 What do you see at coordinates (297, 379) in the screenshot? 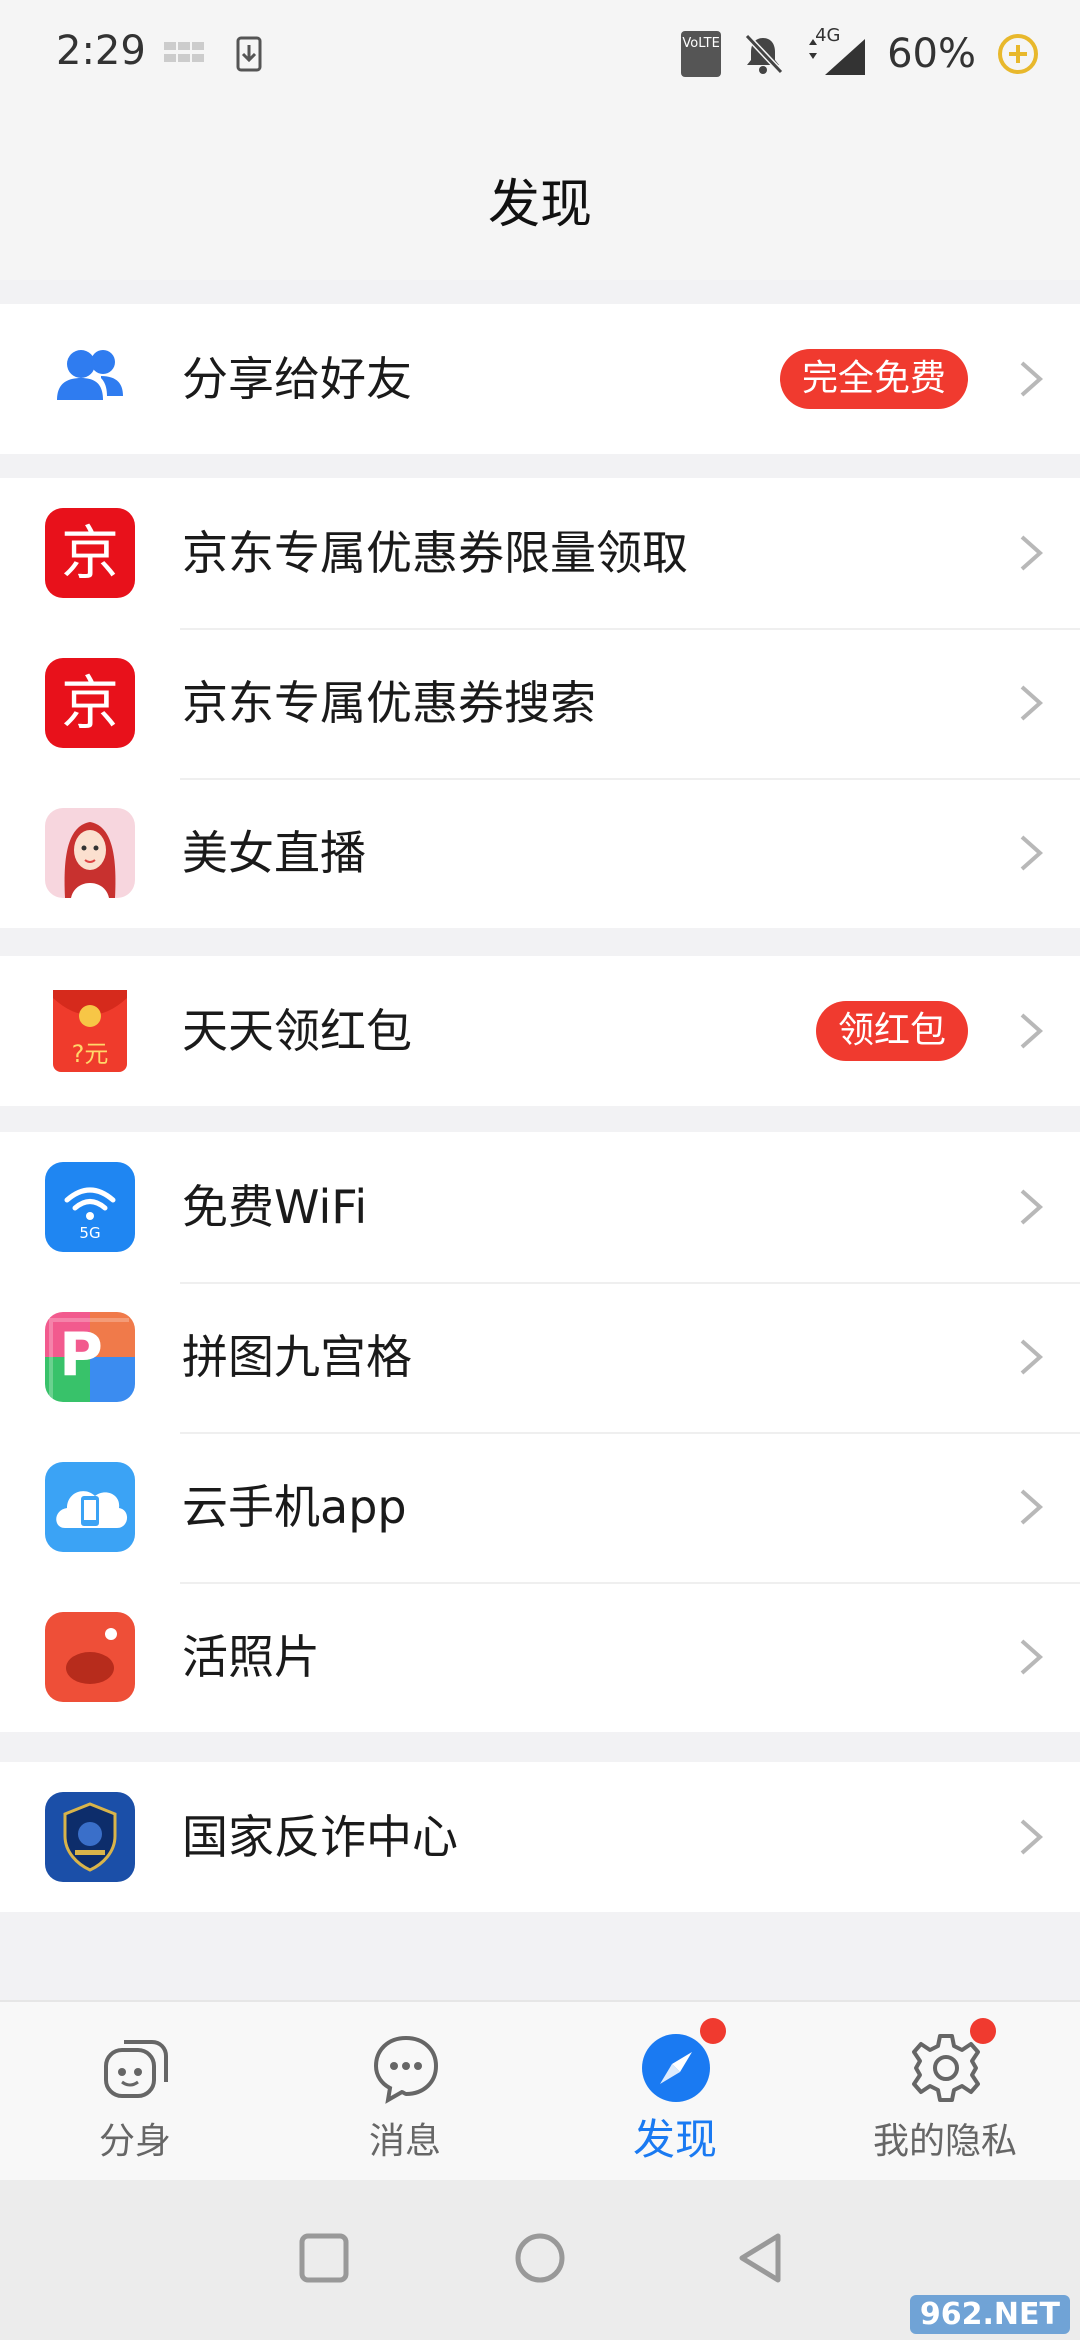
I see `row-label: 分享给好友` at bounding box center [297, 379].